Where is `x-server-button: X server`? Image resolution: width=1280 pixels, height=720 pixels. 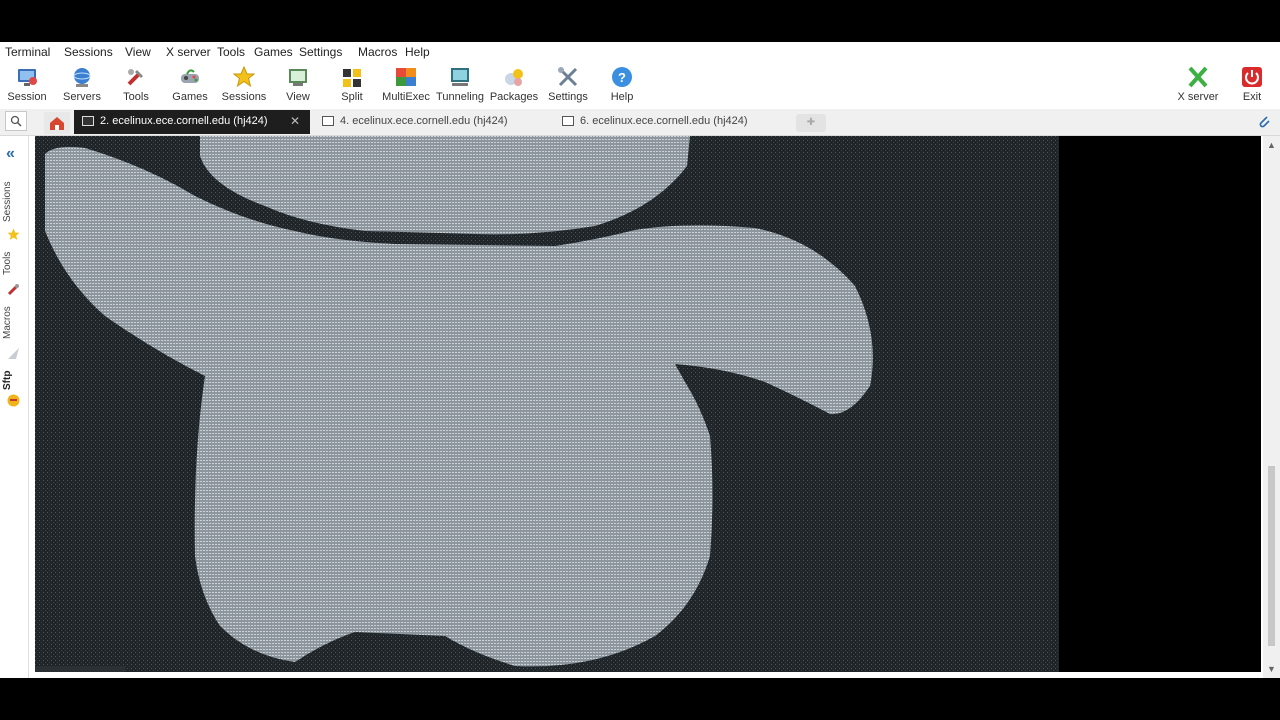
x-server-button: X server is located at coordinates (1198, 85).